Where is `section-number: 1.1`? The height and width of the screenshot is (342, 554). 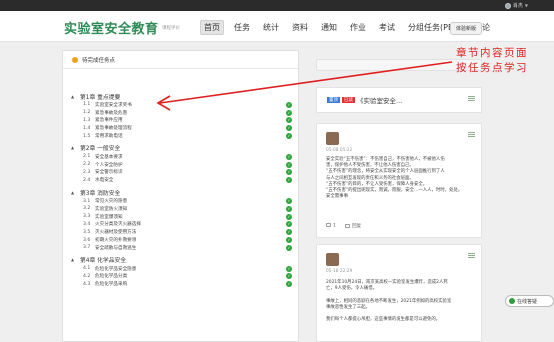
section-number: 1.1 is located at coordinates (87, 105).